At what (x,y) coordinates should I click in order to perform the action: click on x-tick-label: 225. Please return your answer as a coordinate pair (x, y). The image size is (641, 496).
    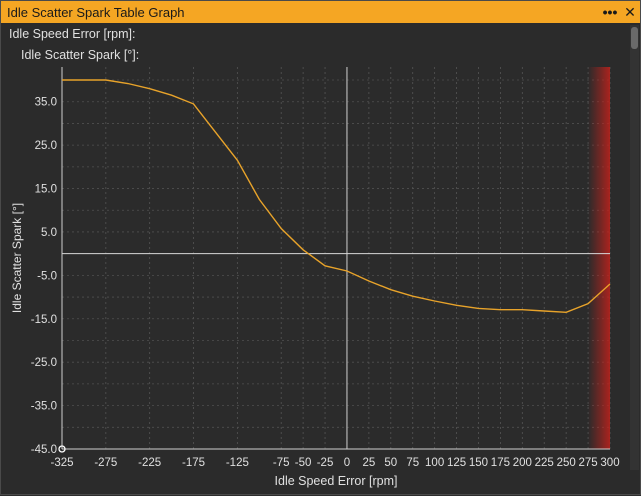
    Looking at the image, I should click on (544, 463).